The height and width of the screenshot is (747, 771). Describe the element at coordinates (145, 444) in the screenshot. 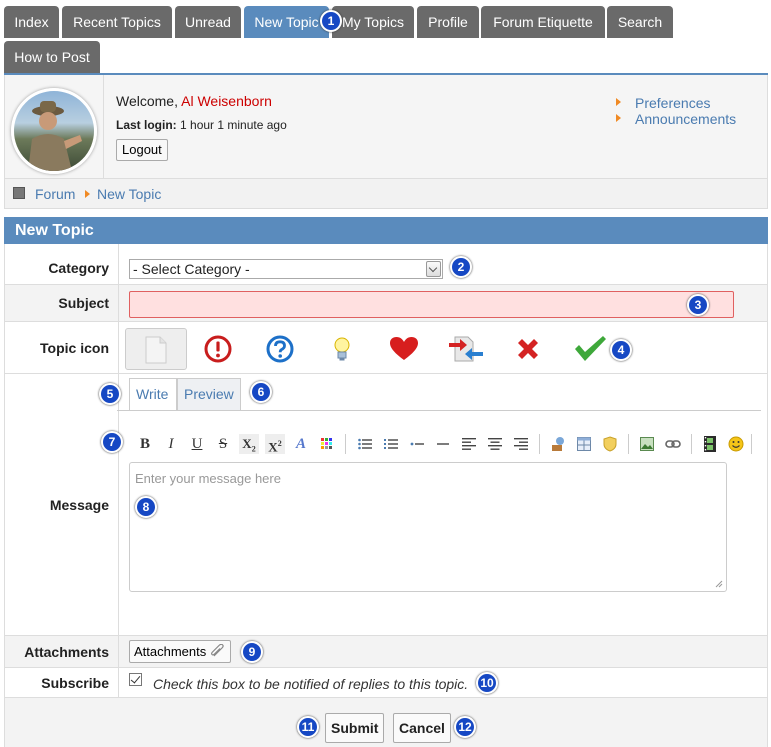

I see `bold-icon: B` at that location.